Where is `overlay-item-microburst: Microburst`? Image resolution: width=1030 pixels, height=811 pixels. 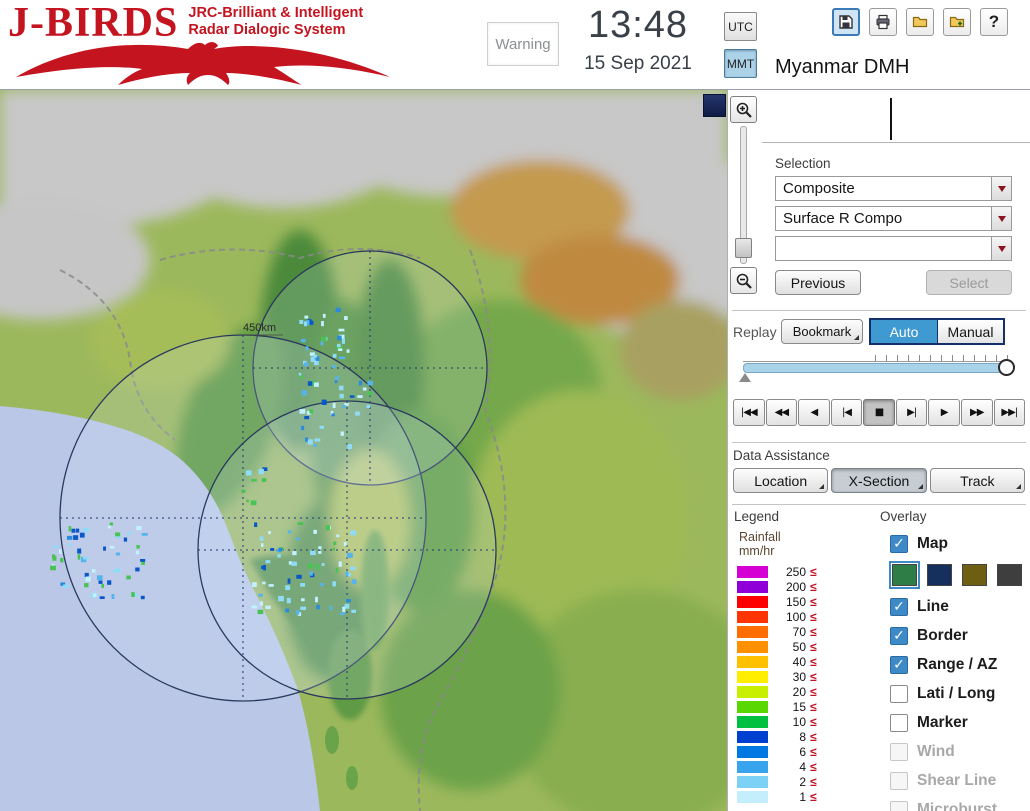 overlay-item-microburst: Microburst is located at coordinates (954, 803).